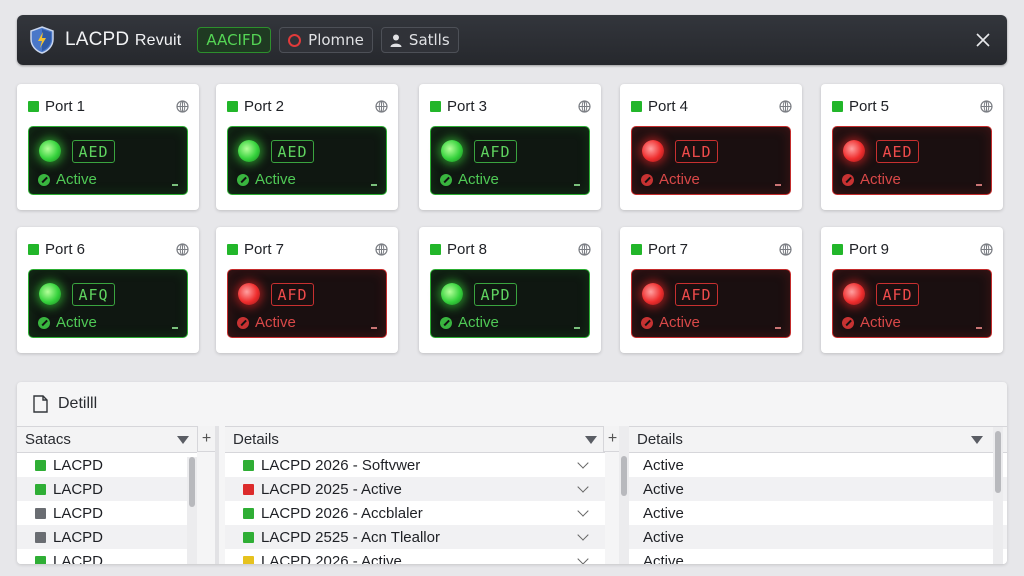 This screenshot has width=1024, height=576. Describe the element at coordinates (307, 147) in the screenshot. I see `port-card: Port 2 AED Active` at that location.